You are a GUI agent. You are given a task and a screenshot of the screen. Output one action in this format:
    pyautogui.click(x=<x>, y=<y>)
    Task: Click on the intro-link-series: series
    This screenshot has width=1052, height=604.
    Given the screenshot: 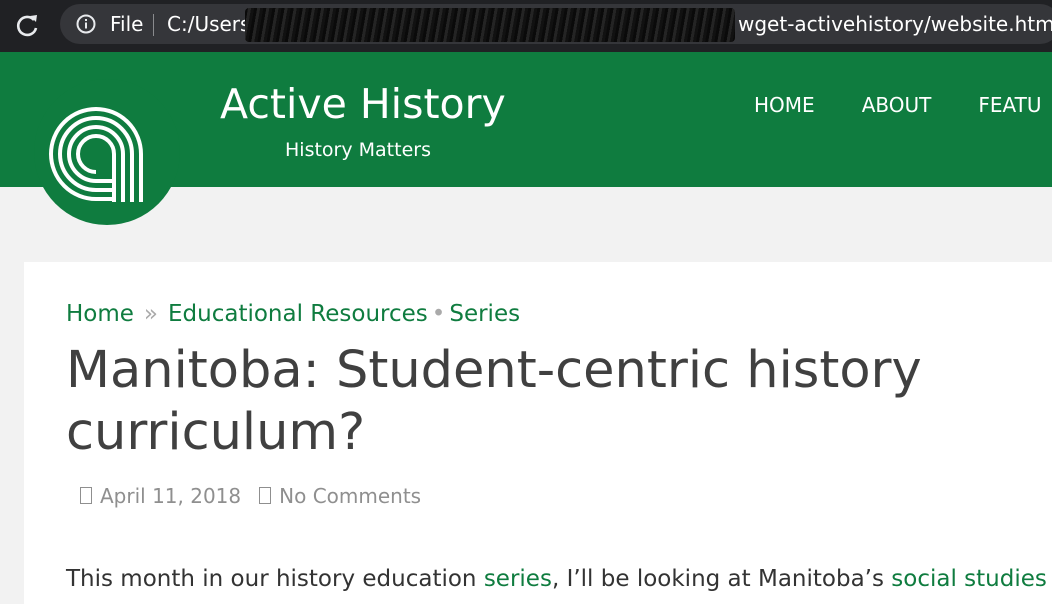 What is the action you would take?
    pyautogui.click(x=518, y=579)
    